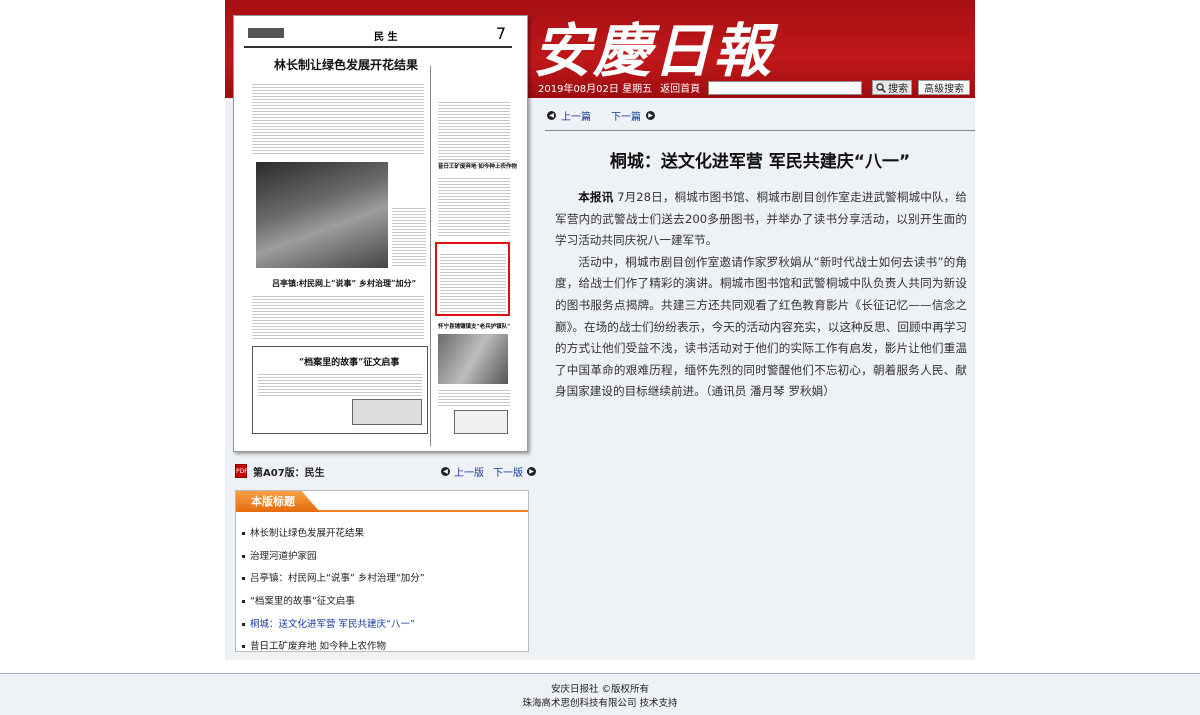 The image size is (1200, 715). Describe the element at coordinates (382, 501) in the screenshot. I see `headlines-panel-header: 本版标题` at that location.